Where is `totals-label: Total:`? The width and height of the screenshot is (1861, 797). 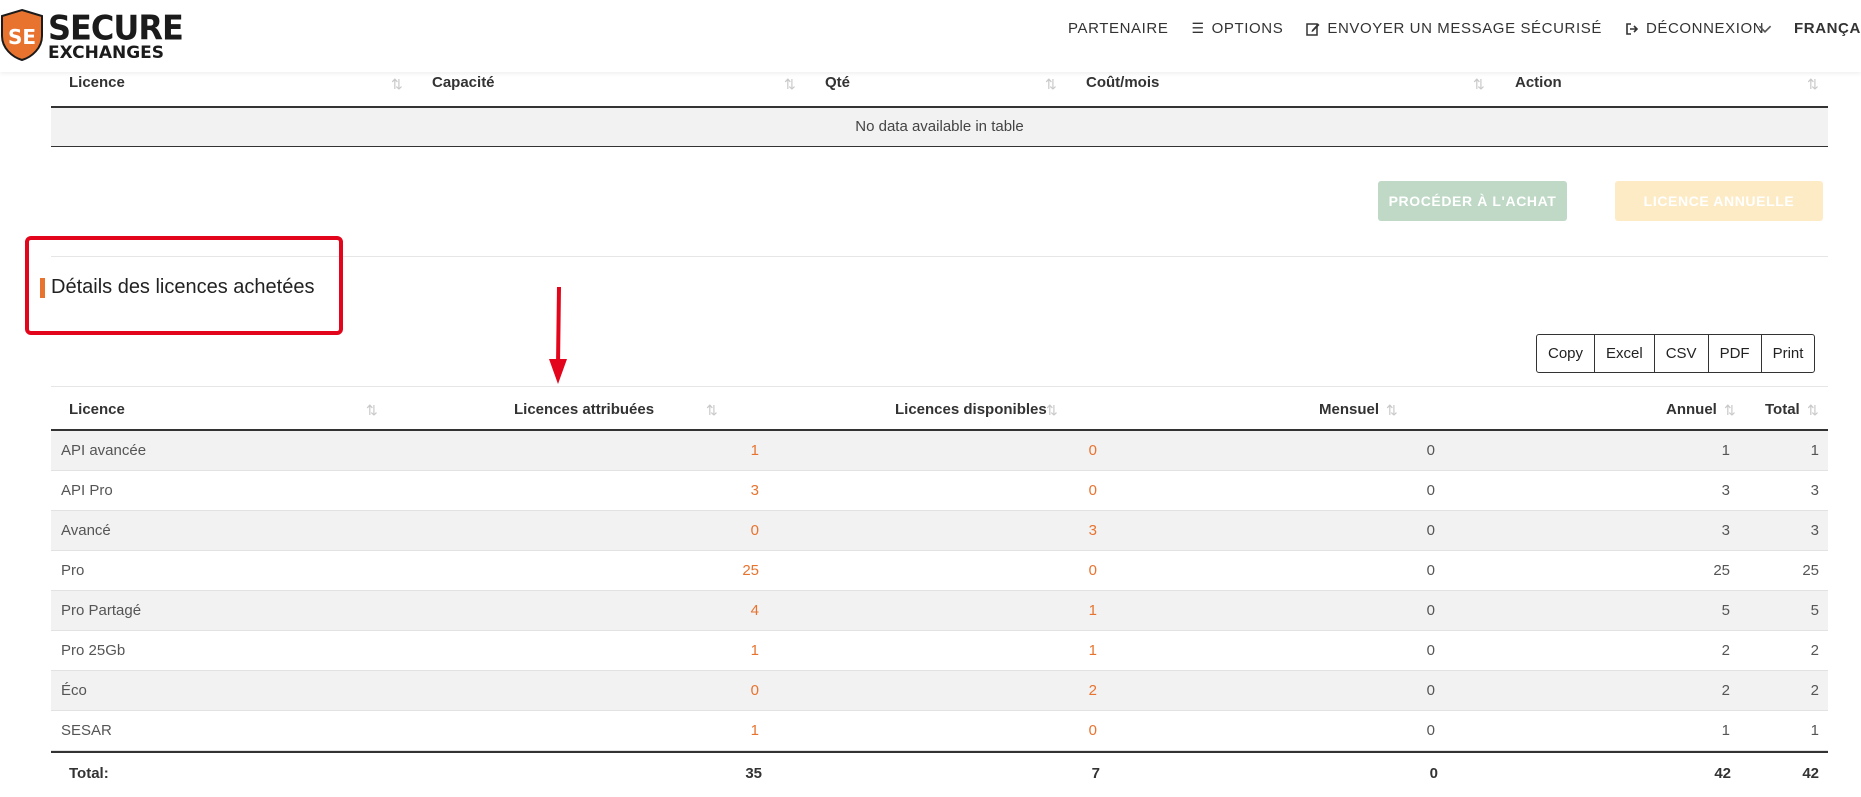 totals-label: Total: is located at coordinates (89, 773).